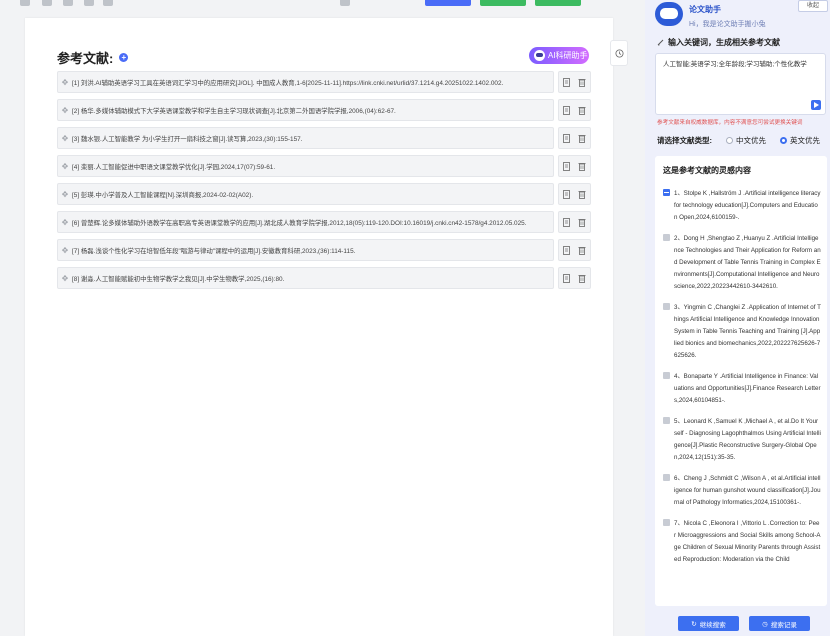 Image resolution: width=830 pixels, height=636 pixels. I want to click on assistant-header: 论文助手 Hi，我是论文助手搬小兔, so click(710, 15).